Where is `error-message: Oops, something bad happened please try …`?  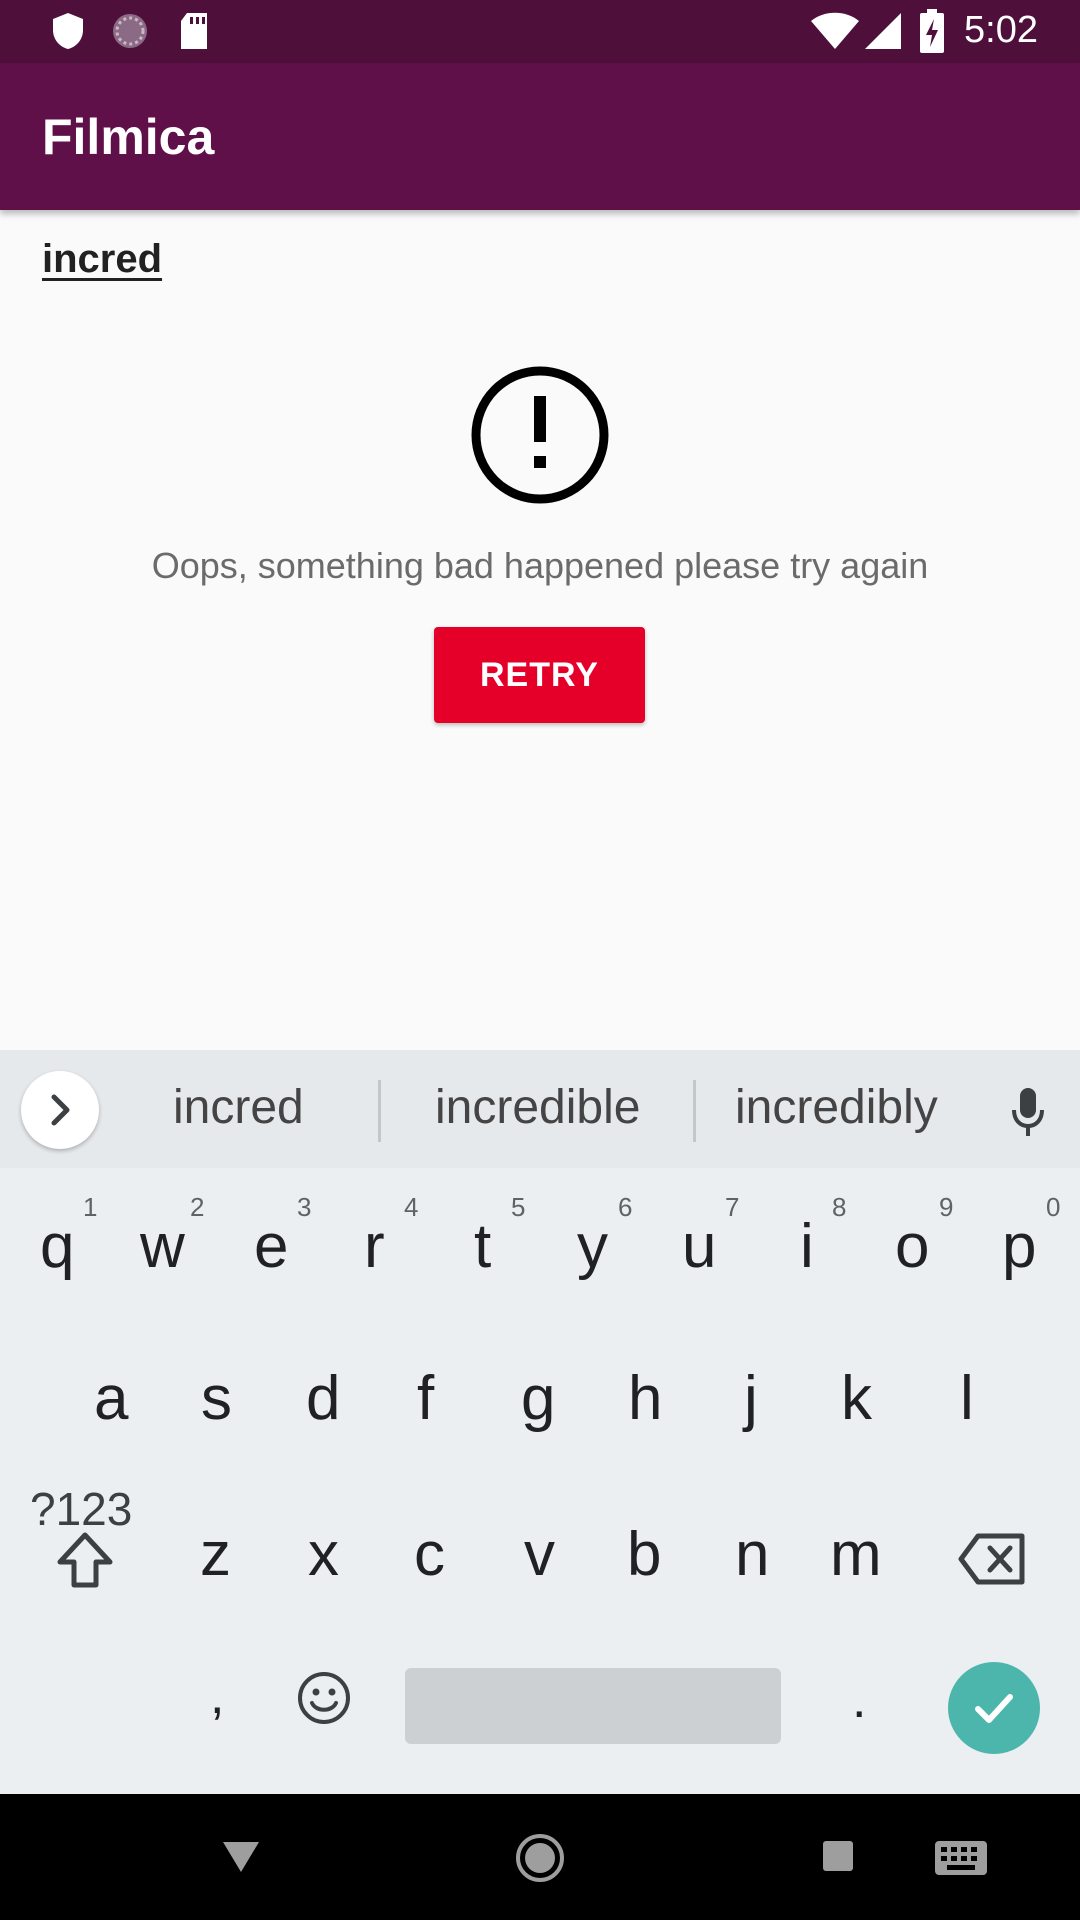
error-message: Oops, something bad happened please try … is located at coordinates (540, 565).